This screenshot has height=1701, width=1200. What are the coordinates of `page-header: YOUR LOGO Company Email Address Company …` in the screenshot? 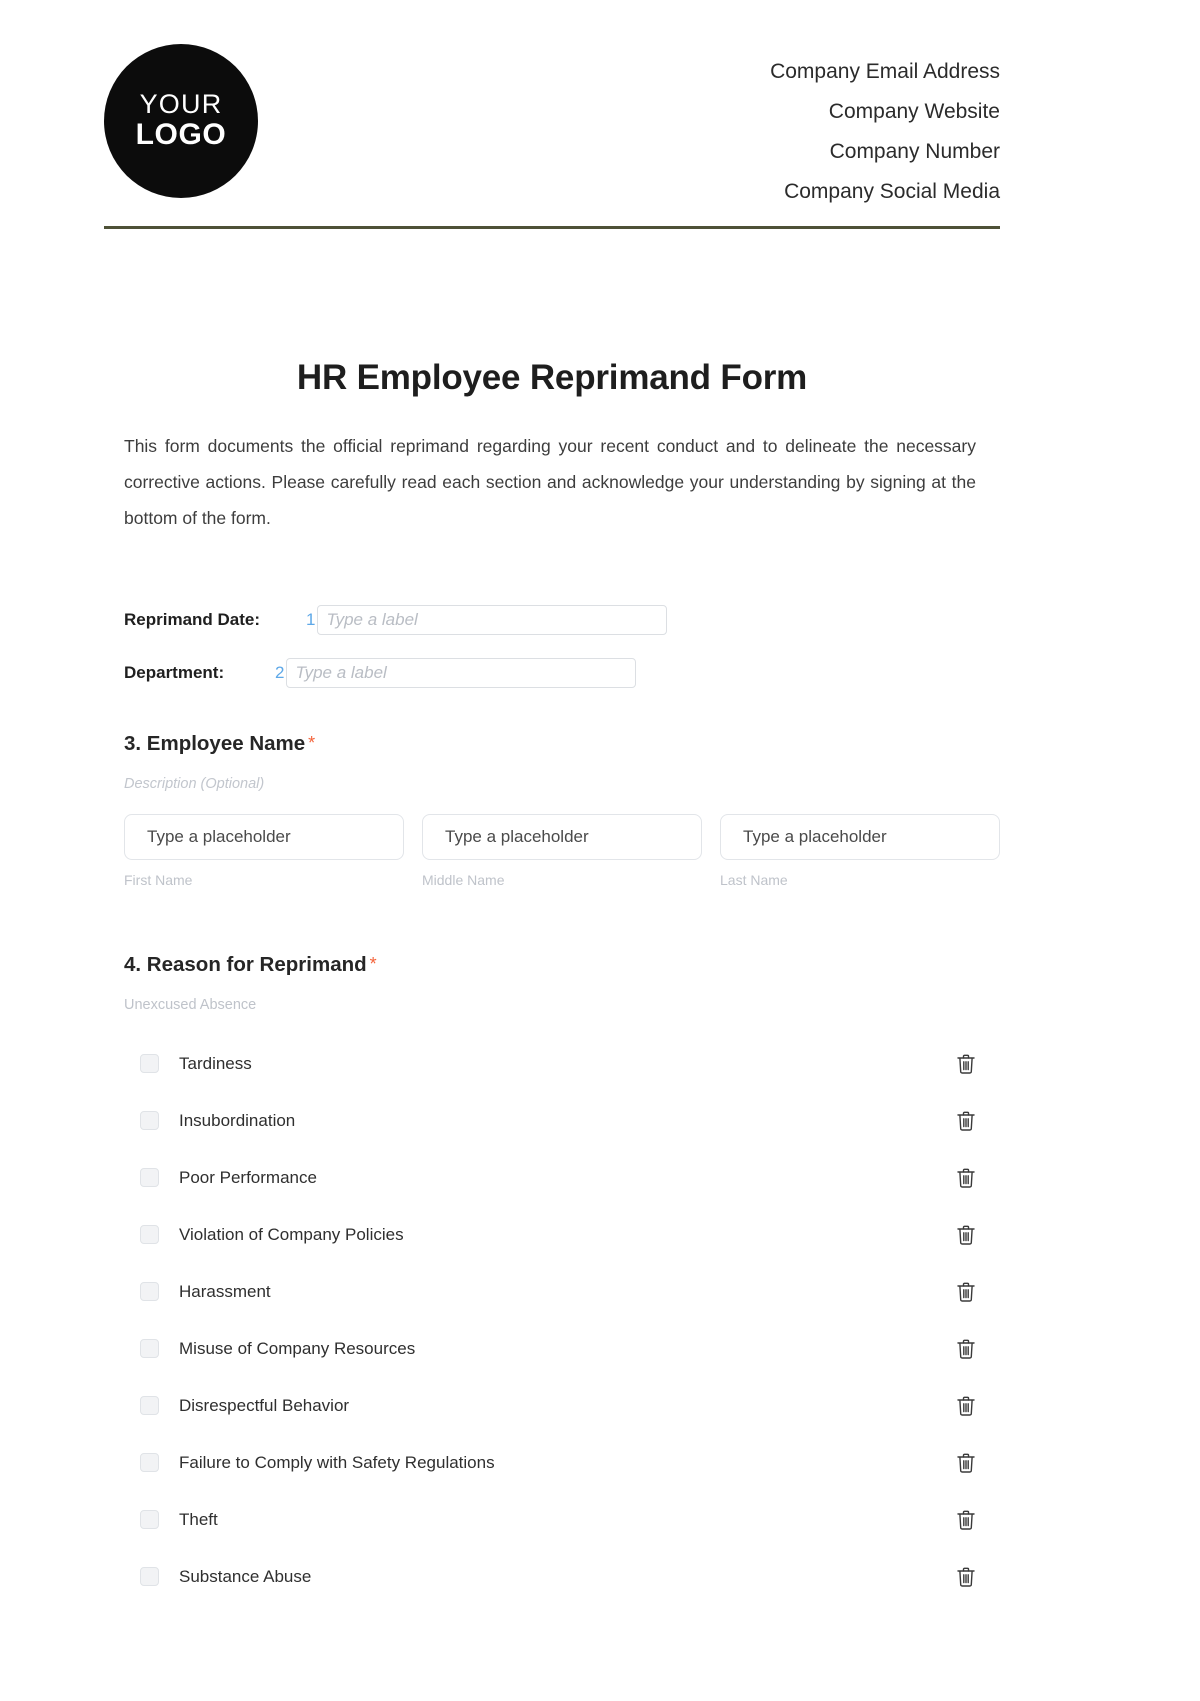 It's located at (552, 125).